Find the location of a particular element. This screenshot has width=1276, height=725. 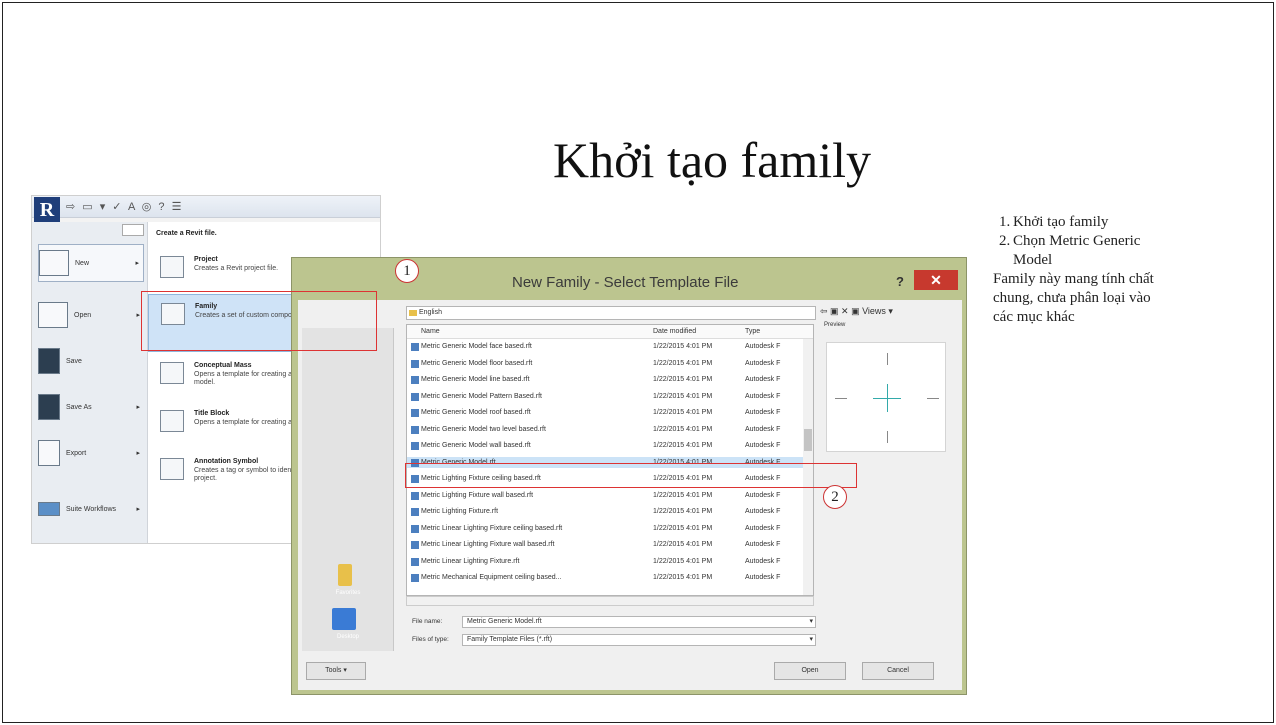

scroll-thumb is located at coordinates (808, 440).